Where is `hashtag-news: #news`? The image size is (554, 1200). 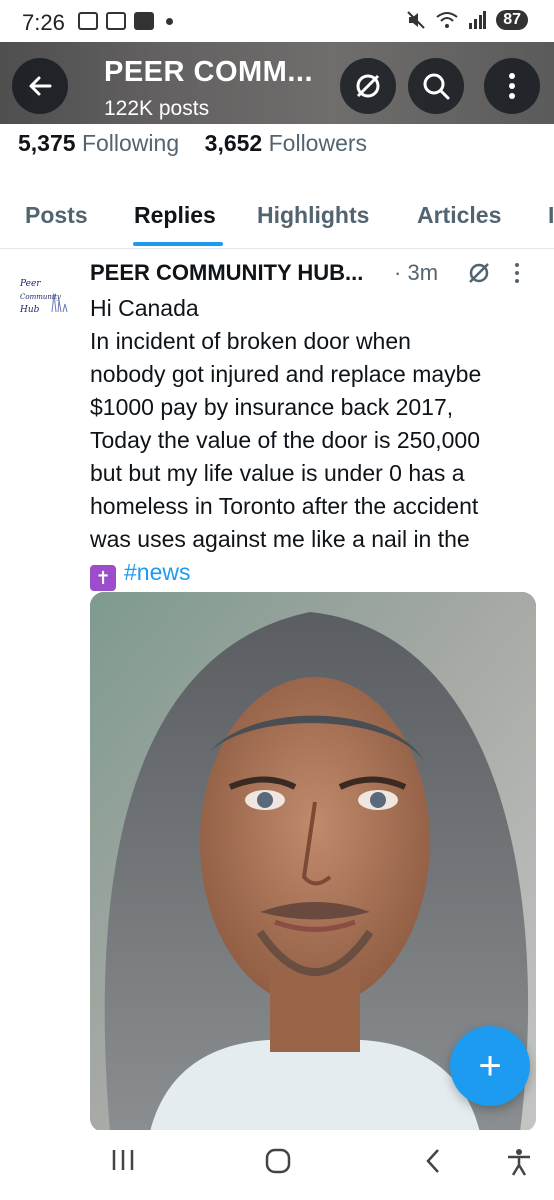
hashtag-news: #news is located at coordinates (157, 572).